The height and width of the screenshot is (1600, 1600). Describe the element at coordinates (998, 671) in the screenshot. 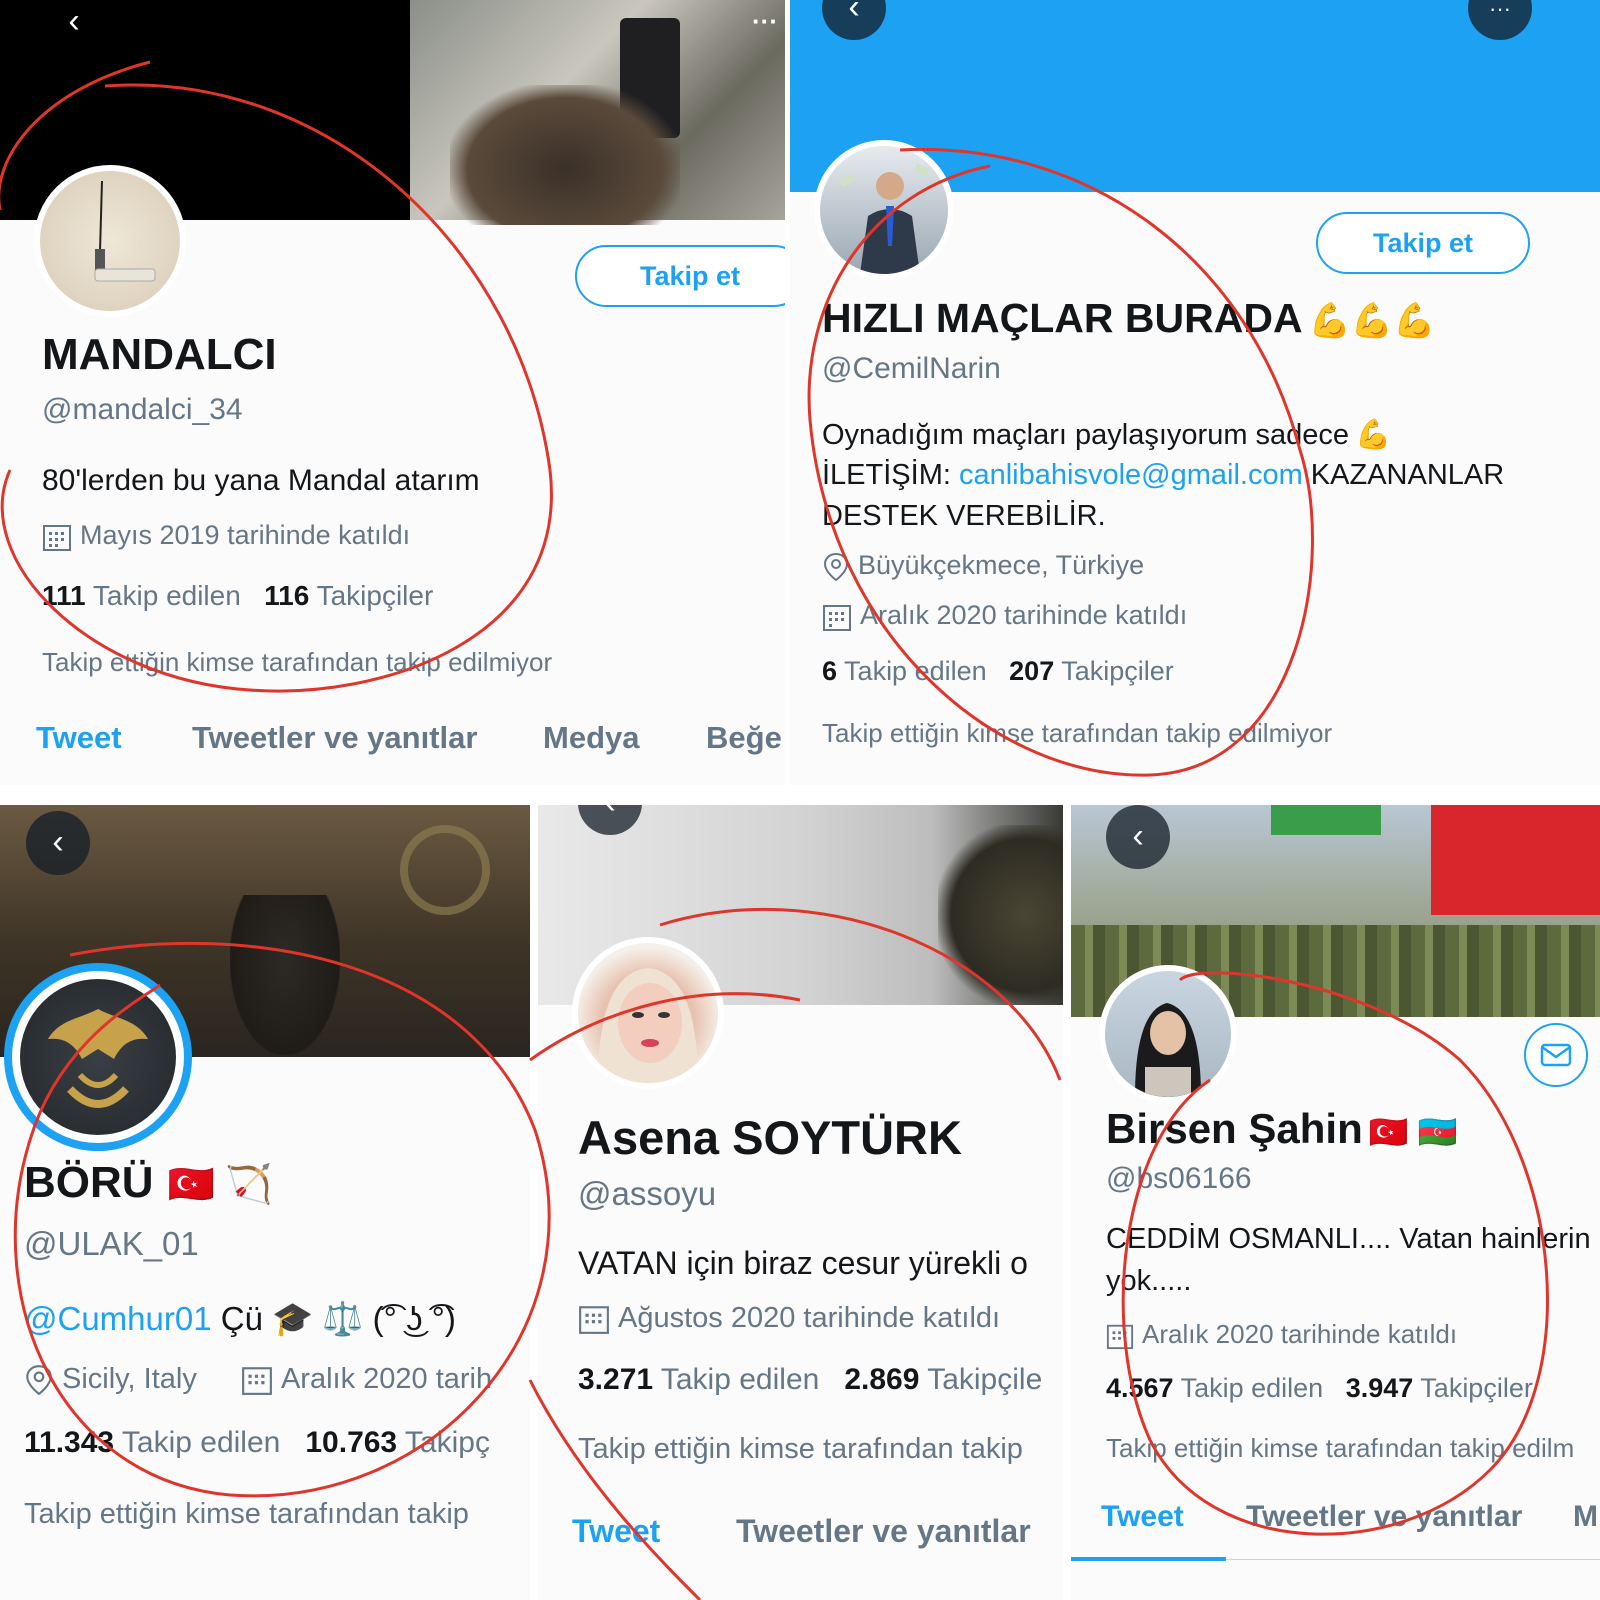

I see `follow-stats: 6 Takip edilen 207 Takipçiler` at that location.